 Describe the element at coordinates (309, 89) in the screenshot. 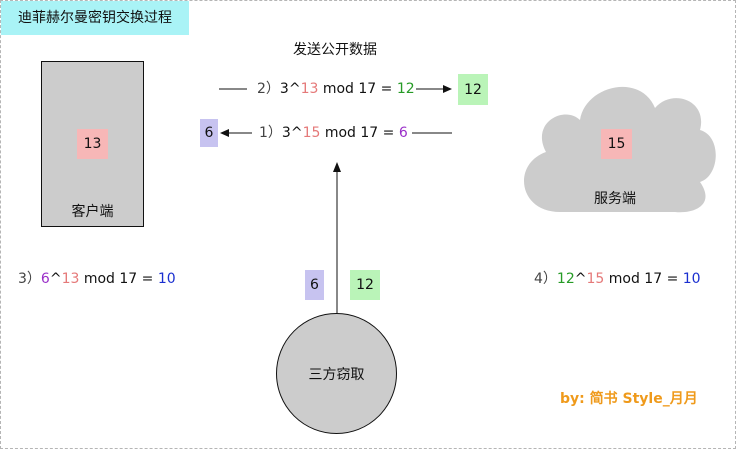

I see `step2-exponent: 13` at that location.